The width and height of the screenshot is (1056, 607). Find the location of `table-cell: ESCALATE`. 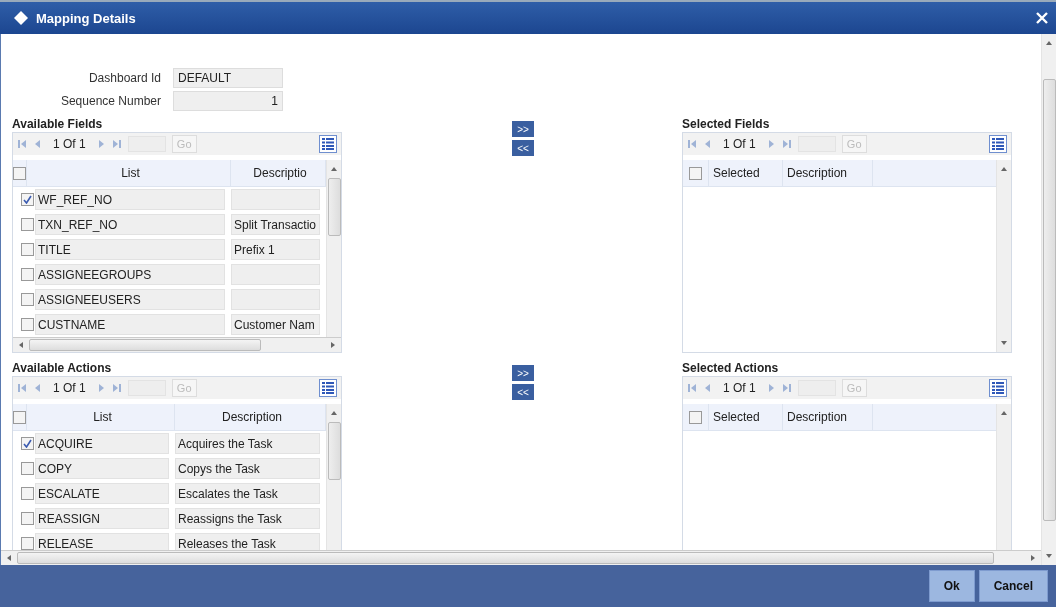

table-cell: ESCALATE is located at coordinates (102, 493).